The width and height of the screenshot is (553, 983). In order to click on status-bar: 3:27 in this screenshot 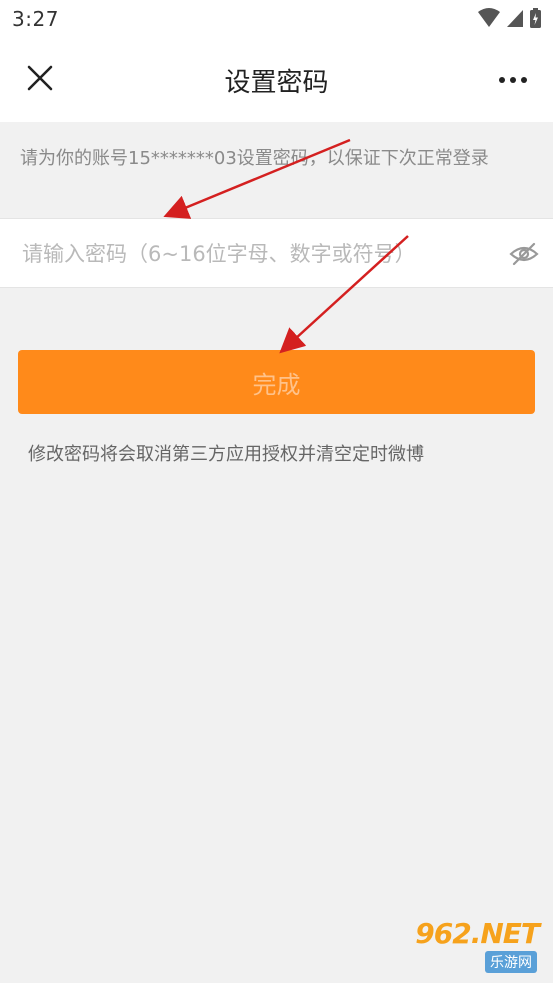, I will do `click(276, 19)`.